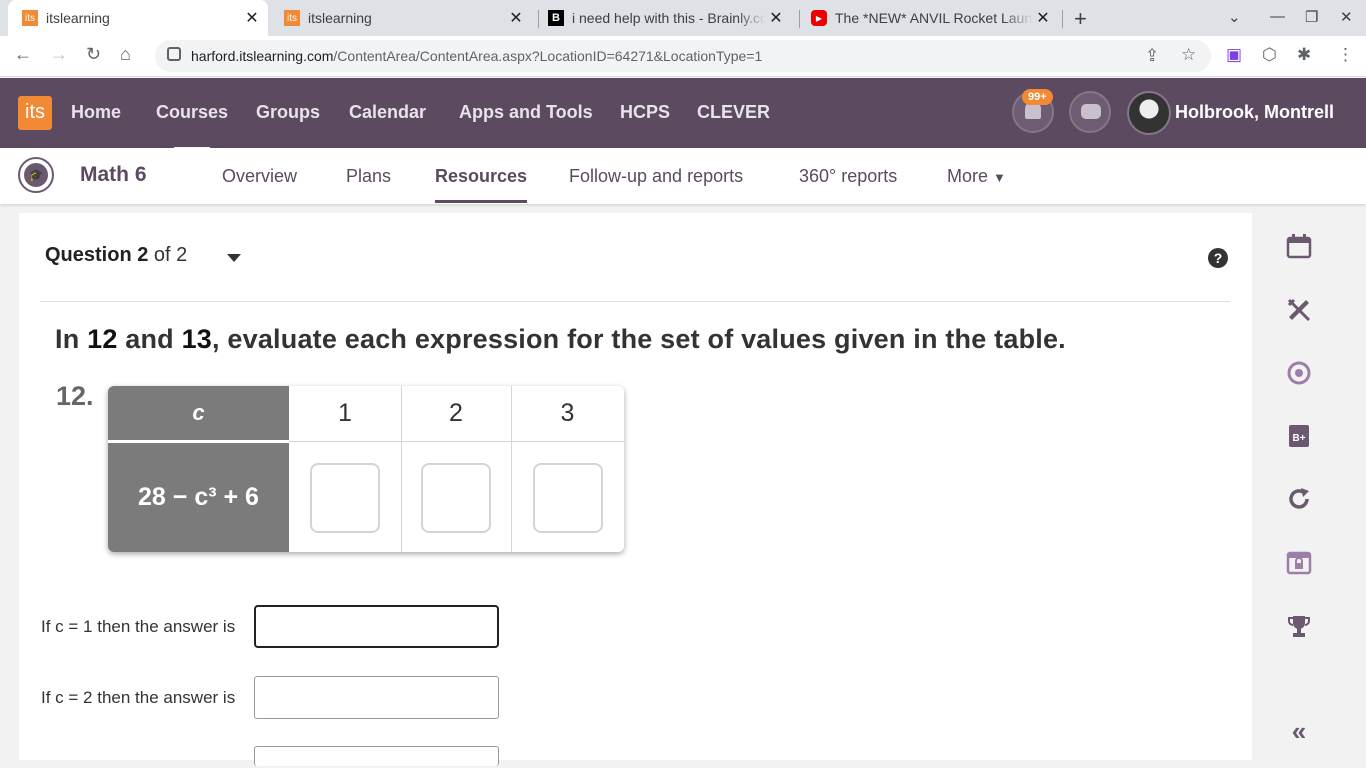 This screenshot has height=768, width=1366. Describe the element at coordinates (1277, 16) in the screenshot. I see `minimize-icon: —` at that location.